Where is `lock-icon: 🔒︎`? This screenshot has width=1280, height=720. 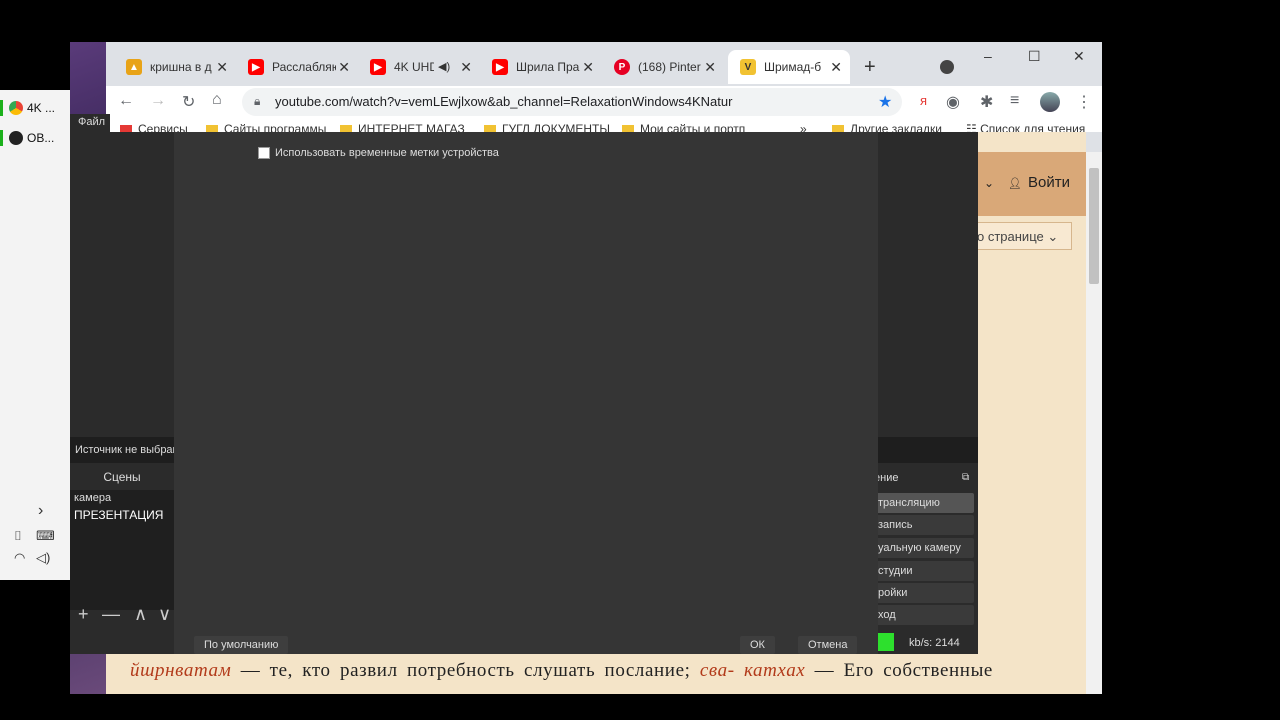
lock-icon: 🔒︎ is located at coordinates (257, 101).